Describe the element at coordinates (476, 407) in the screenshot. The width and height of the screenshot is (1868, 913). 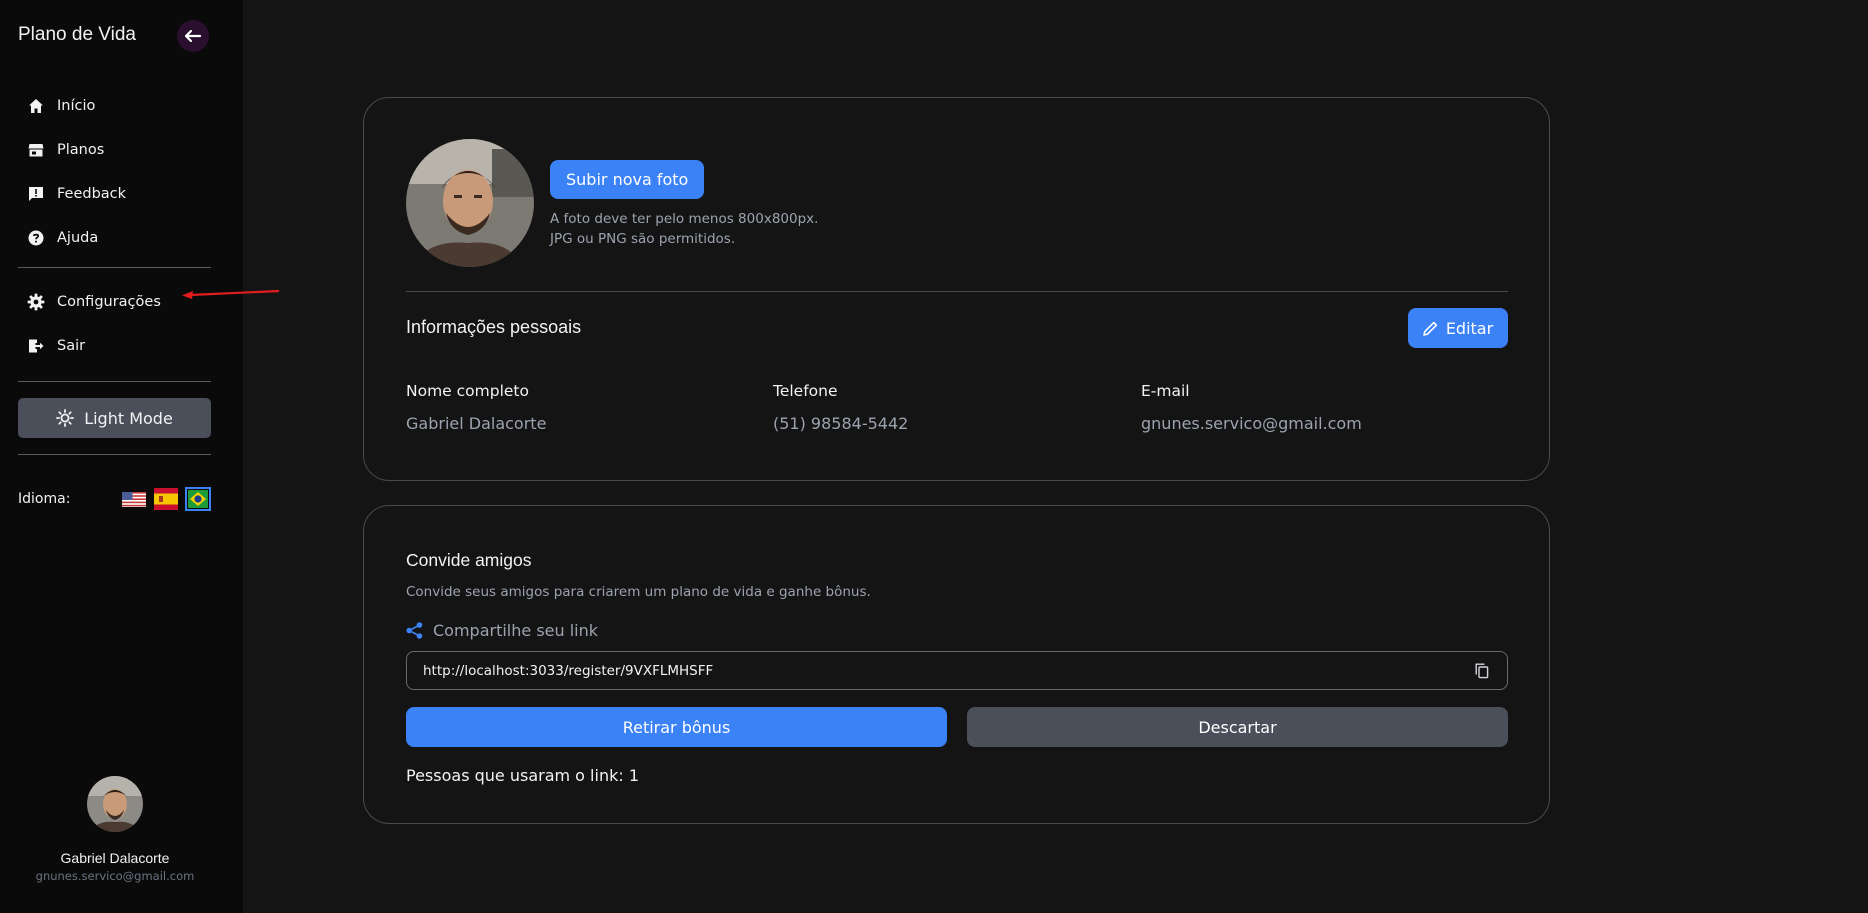
I see `field-full-name: Nome completo Gabriel Dalacorte` at that location.